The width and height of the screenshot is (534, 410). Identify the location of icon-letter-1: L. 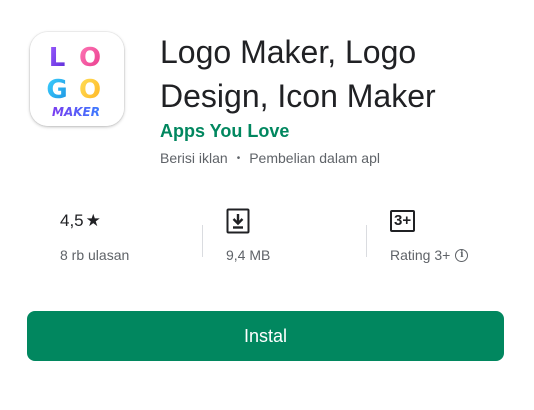
(57, 58).